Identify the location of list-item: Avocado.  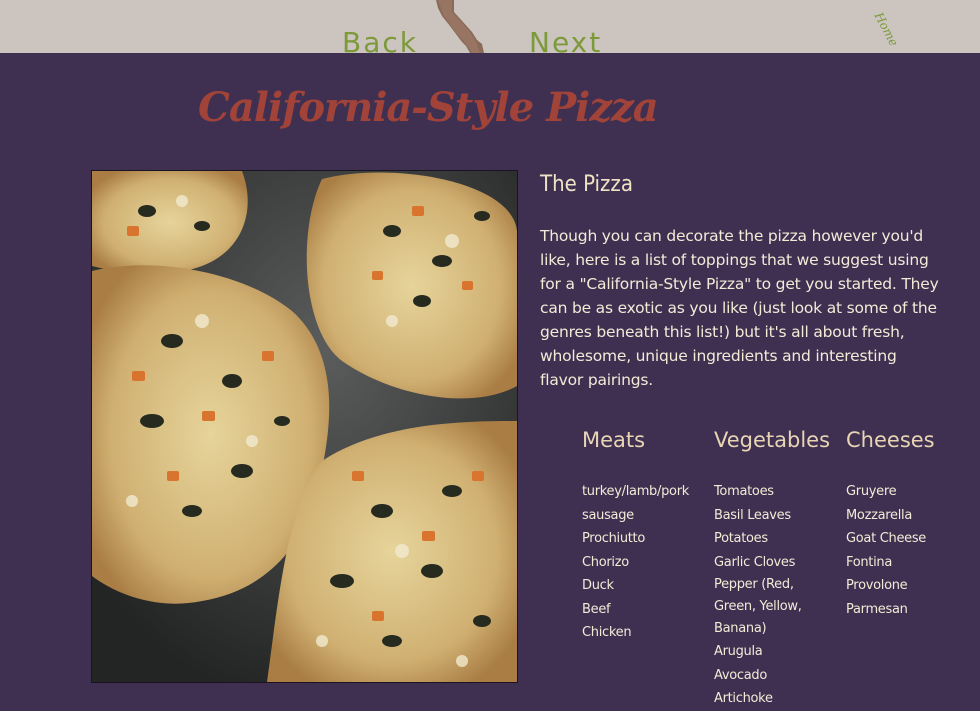
(740, 675).